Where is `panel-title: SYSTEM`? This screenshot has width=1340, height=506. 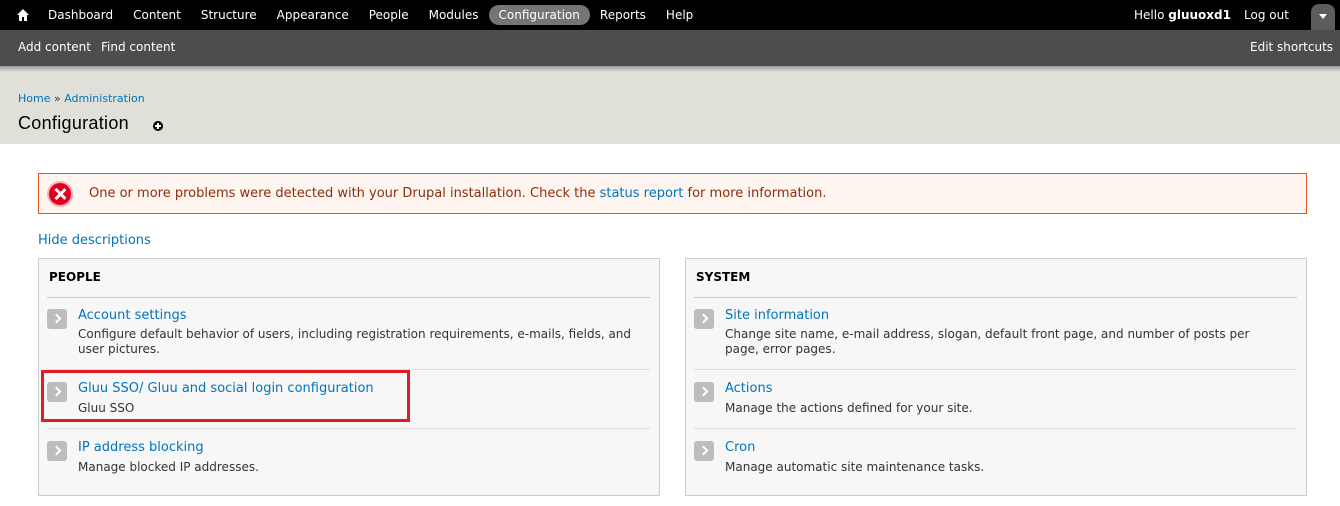
panel-title: SYSTEM is located at coordinates (723, 277).